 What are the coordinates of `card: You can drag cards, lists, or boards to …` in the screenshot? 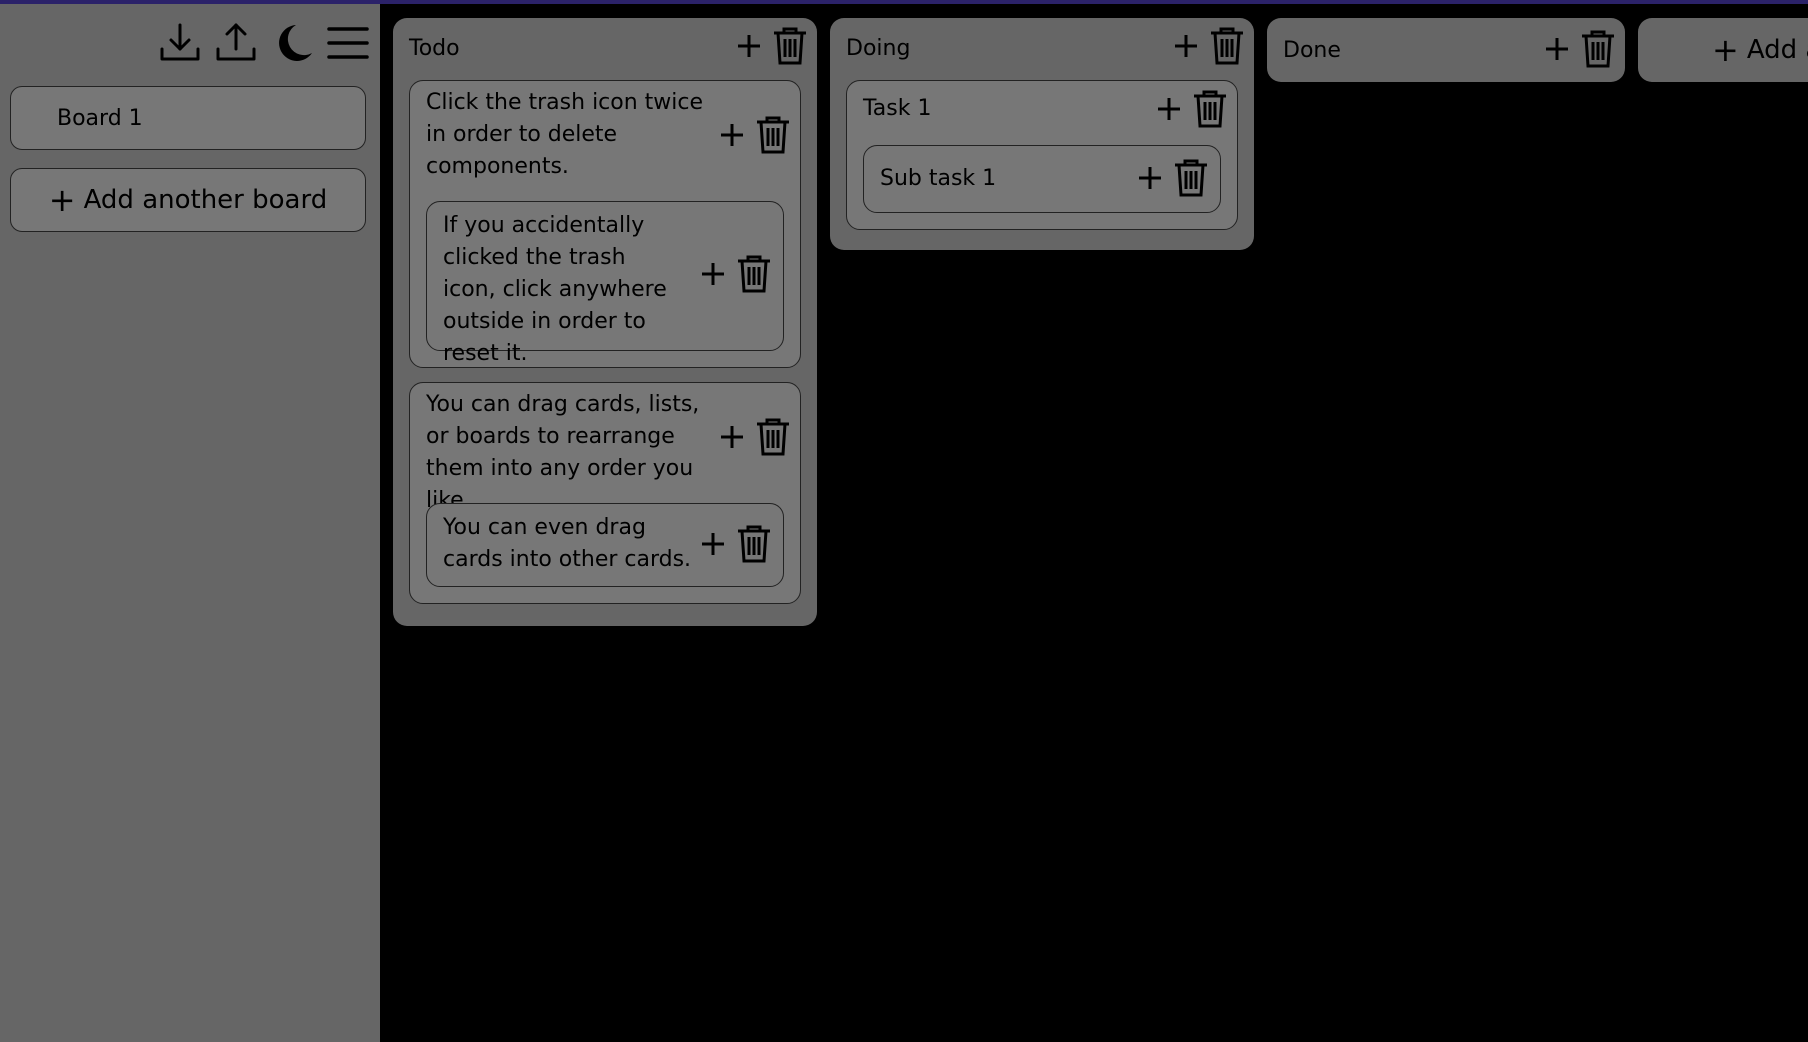 It's located at (605, 493).